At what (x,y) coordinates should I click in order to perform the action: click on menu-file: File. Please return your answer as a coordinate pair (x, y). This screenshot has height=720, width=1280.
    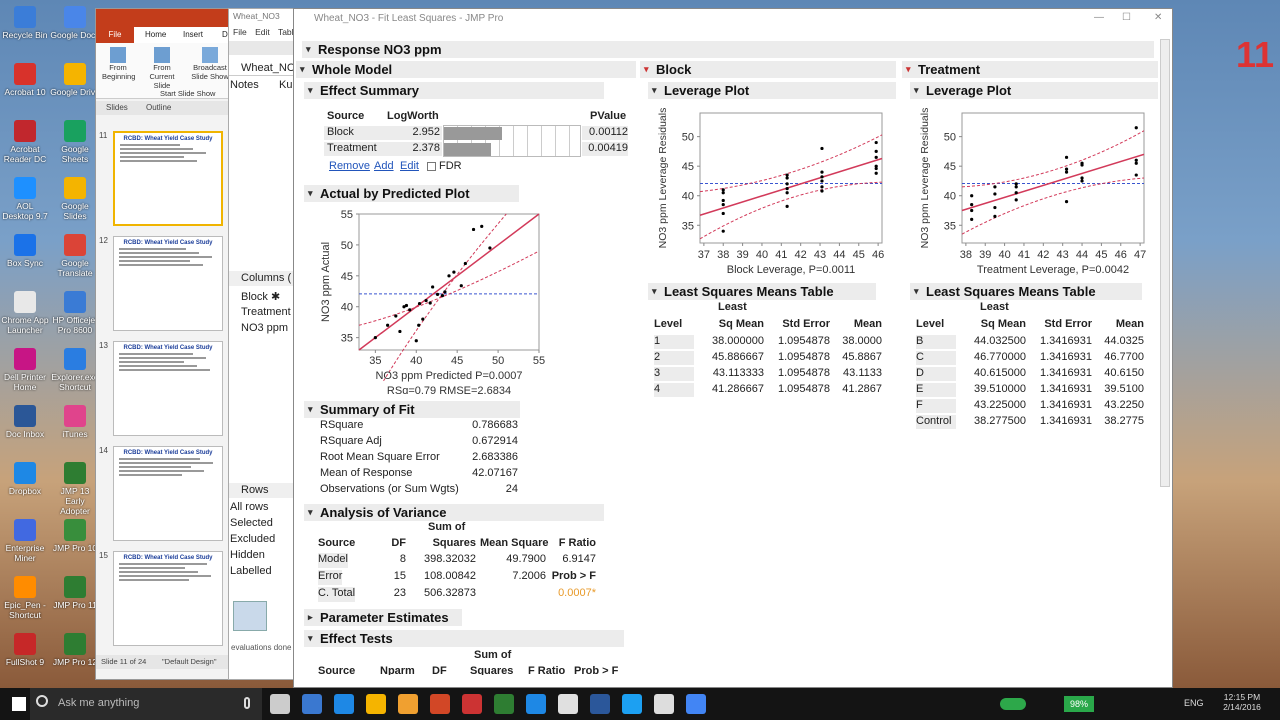
    Looking at the image, I should click on (240, 32).